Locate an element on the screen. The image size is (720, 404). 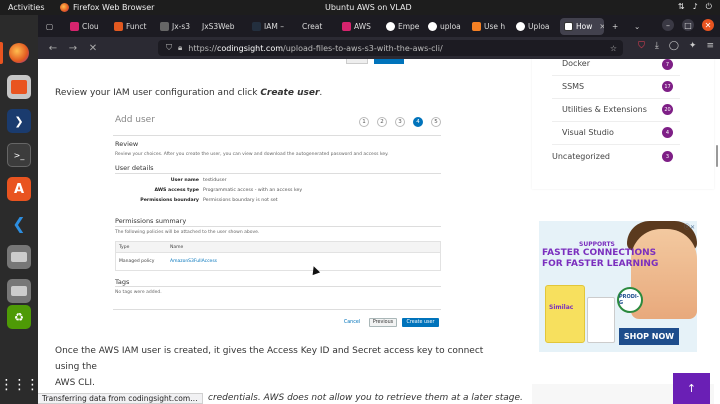
tab-1: Clou is located at coordinates (86, 26).